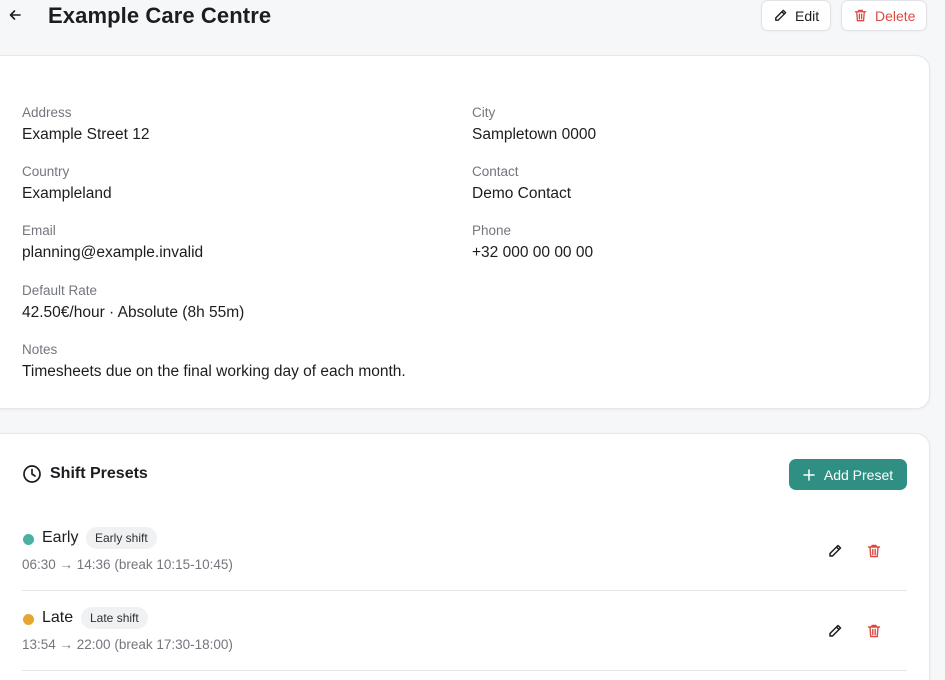 The image size is (945, 680). What do you see at coordinates (58, 617) in the screenshot?
I see `preset-name: Late` at bounding box center [58, 617].